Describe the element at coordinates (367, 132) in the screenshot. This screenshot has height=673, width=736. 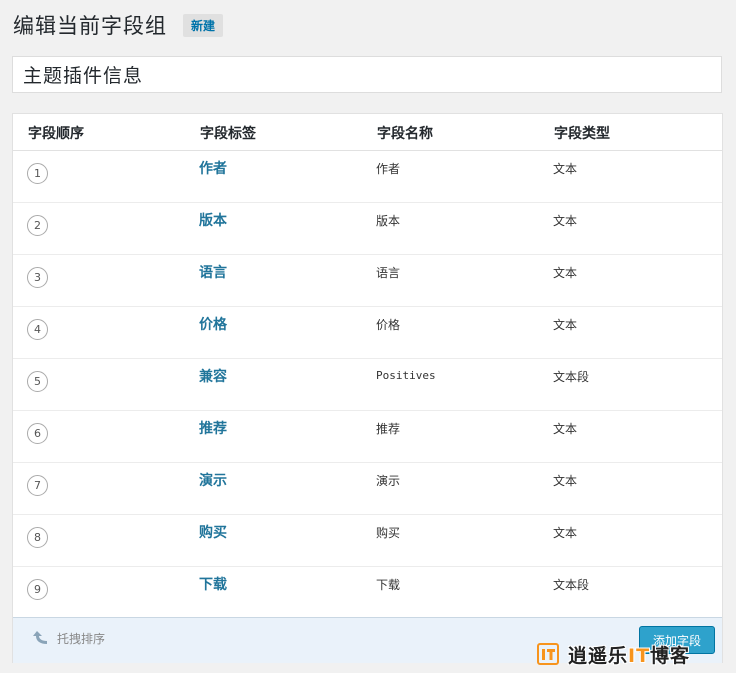
I see `table-header: 字段顺序 字段标签 字段名称 字段类型` at that location.